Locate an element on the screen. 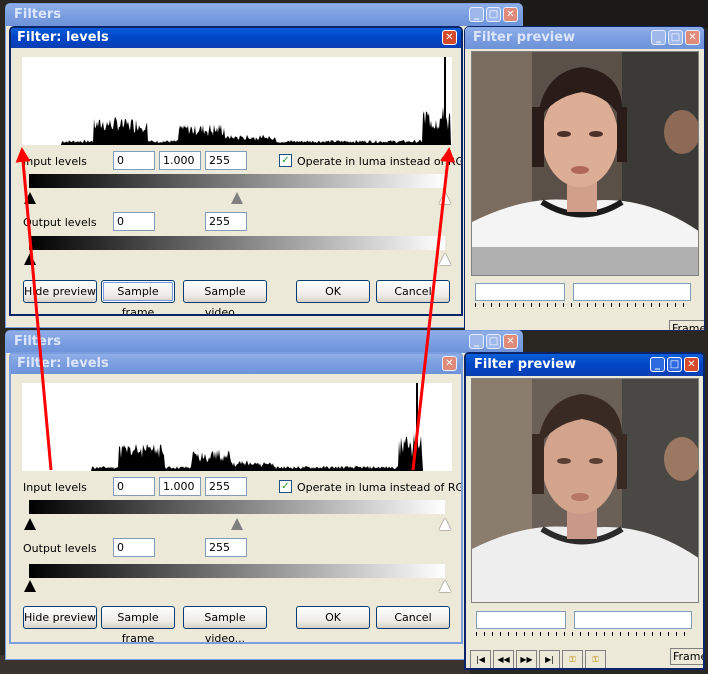 This screenshot has height=674, width=708. prev-key-icon: ◀◀ is located at coordinates (503, 659).